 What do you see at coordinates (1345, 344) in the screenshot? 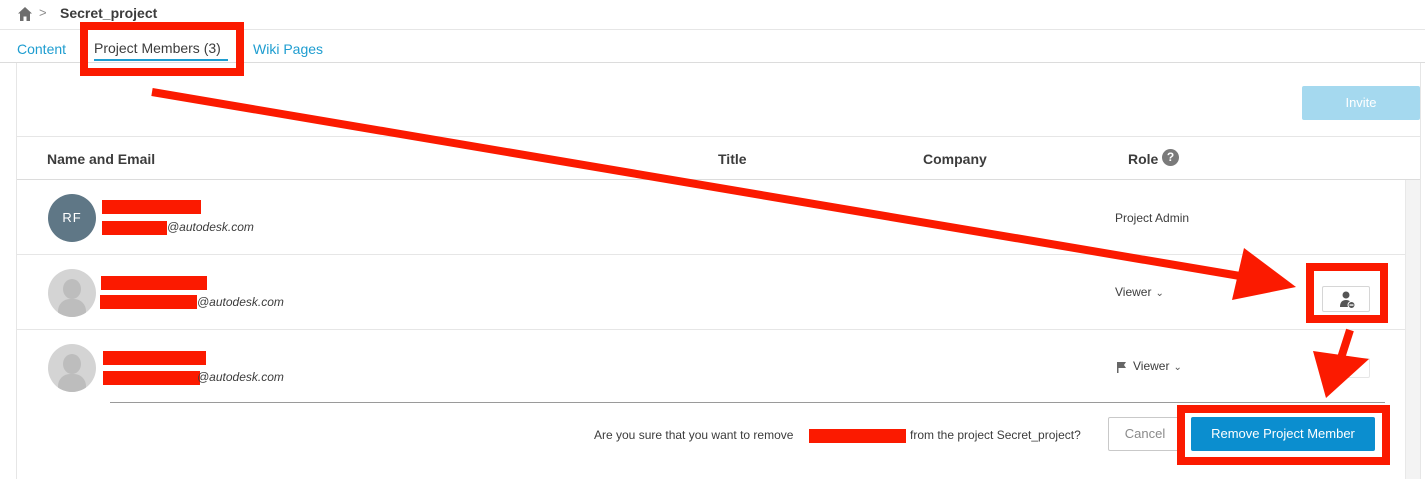
I see `annotation-arrow-line` at bounding box center [1345, 344].